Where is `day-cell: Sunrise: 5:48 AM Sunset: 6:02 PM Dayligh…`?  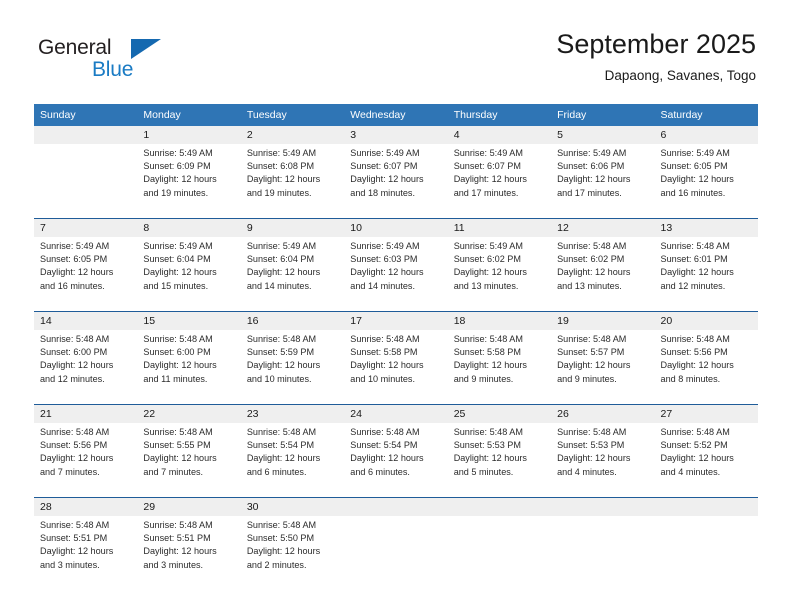 day-cell: Sunrise: 5:48 AM Sunset: 6:02 PM Dayligh… is located at coordinates (603, 274).